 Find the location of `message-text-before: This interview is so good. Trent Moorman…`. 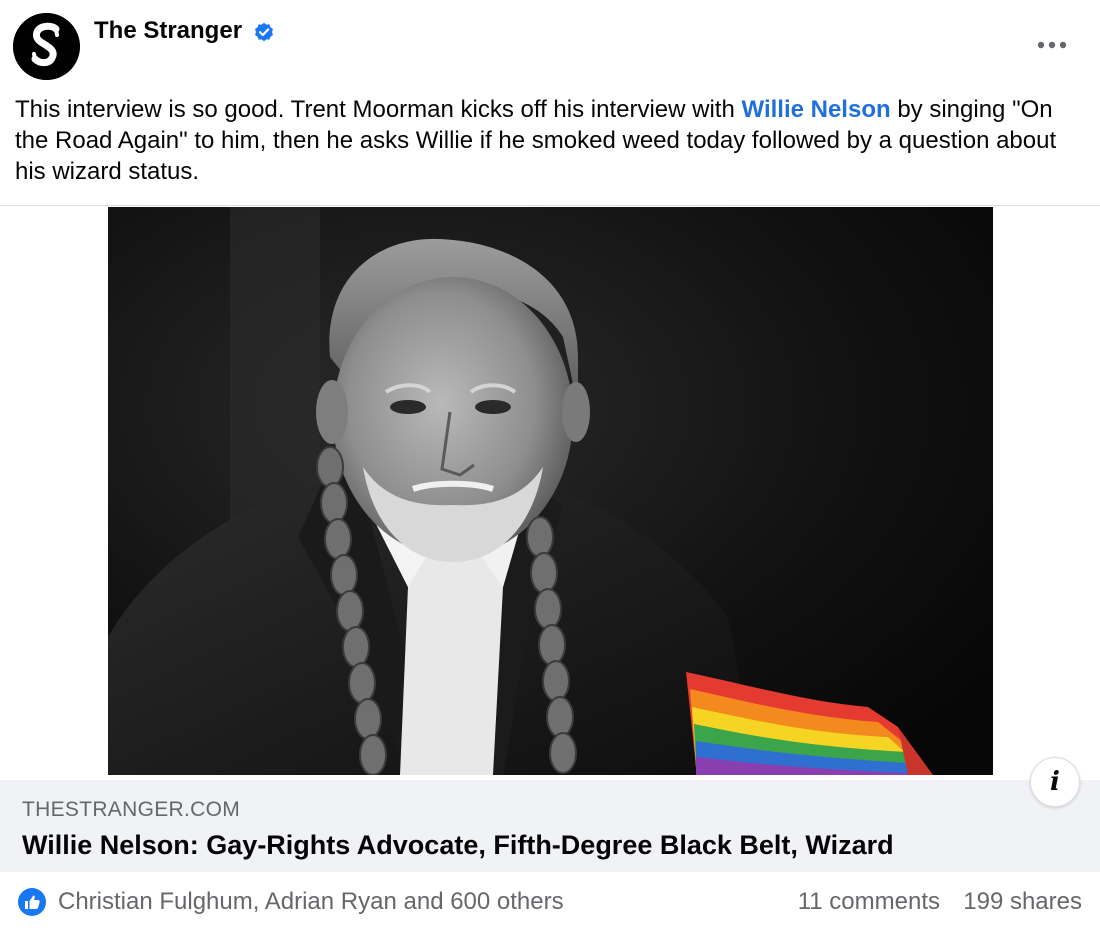

message-text-before: This interview is so good. Trent Moorman… is located at coordinates (378, 109).